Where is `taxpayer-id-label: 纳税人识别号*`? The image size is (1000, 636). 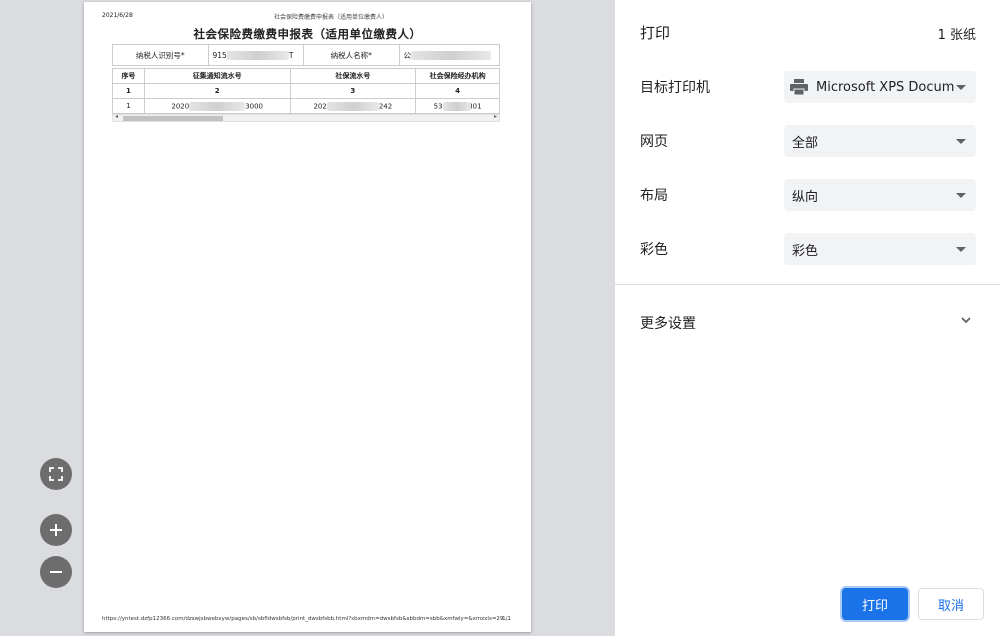 taxpayer-id-label: 纳税人识别号* is located at coordinates (161, 55).